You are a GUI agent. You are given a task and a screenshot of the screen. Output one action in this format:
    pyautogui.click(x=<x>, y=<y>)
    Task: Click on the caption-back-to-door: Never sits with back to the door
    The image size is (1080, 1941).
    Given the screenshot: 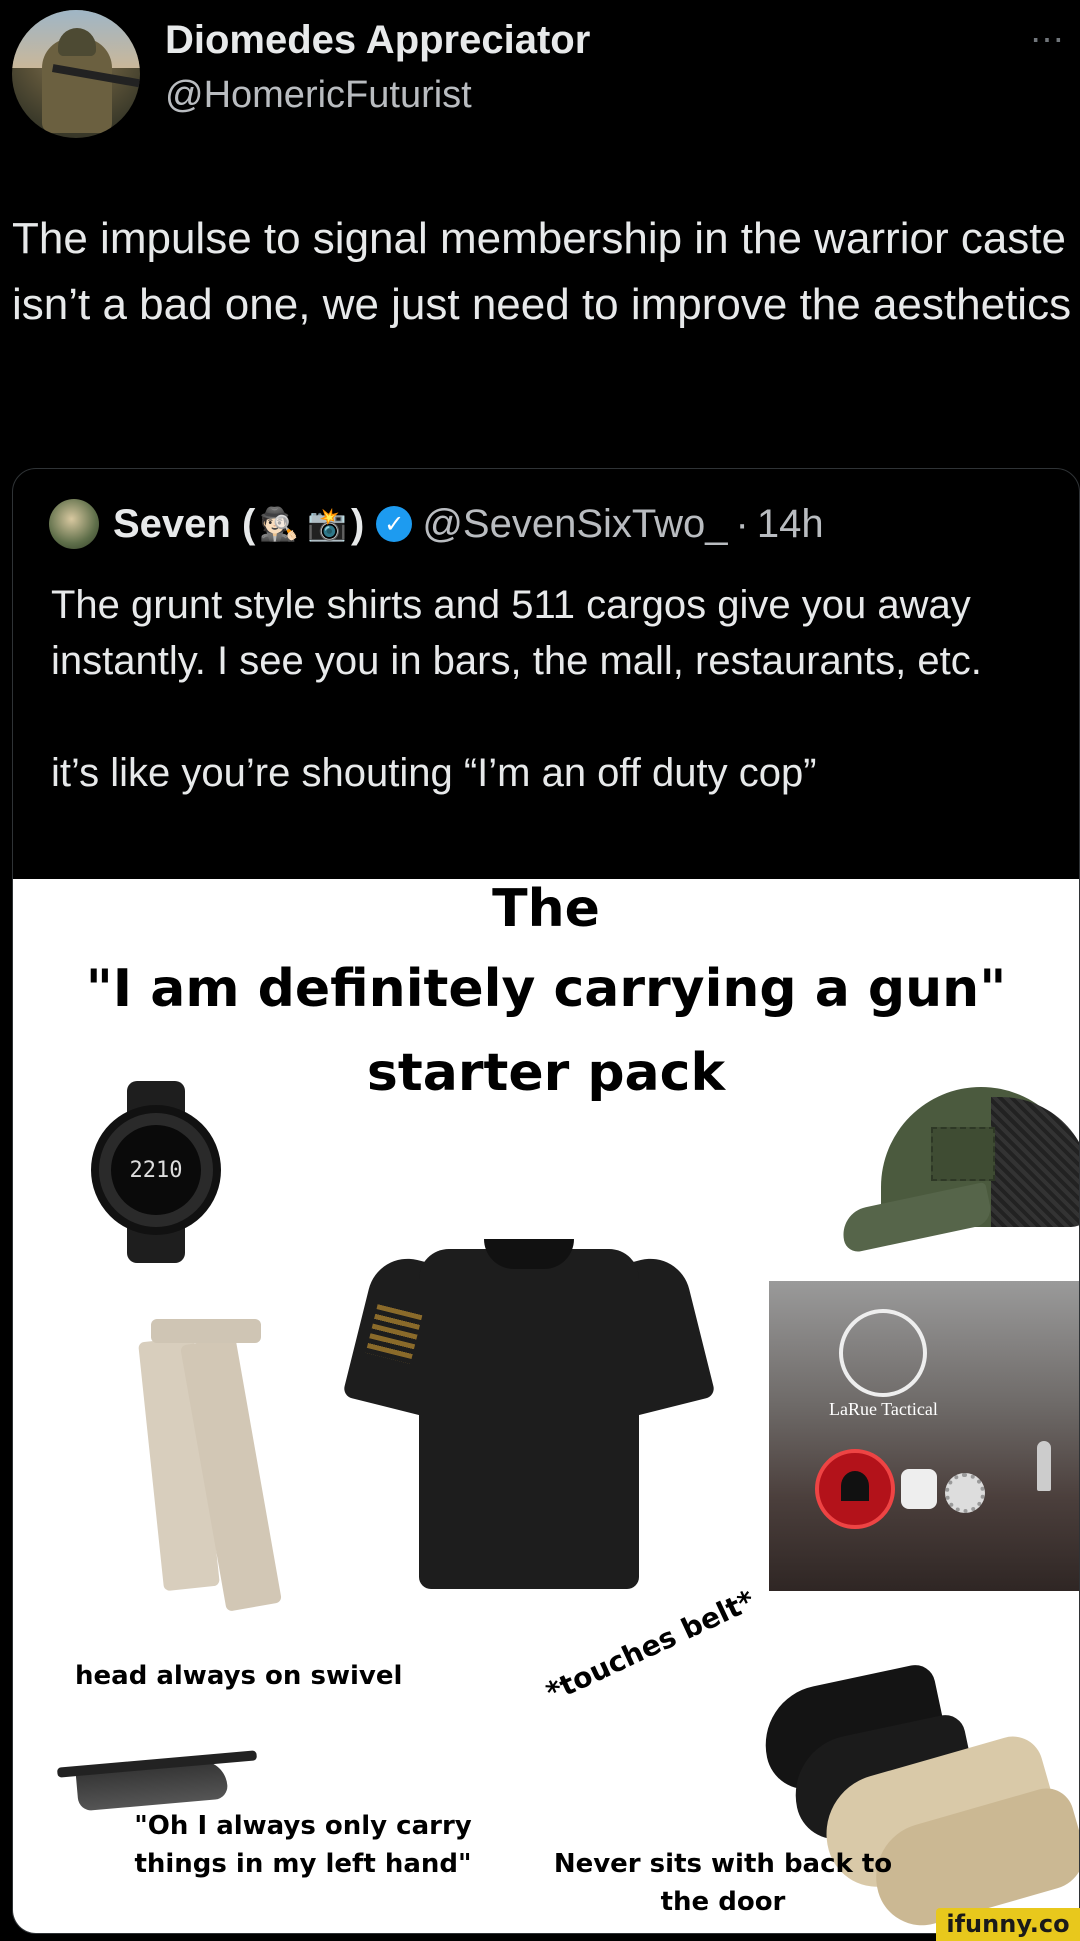 What is the action you would take?
    pyautogui.click(x=723, y=1883)
    